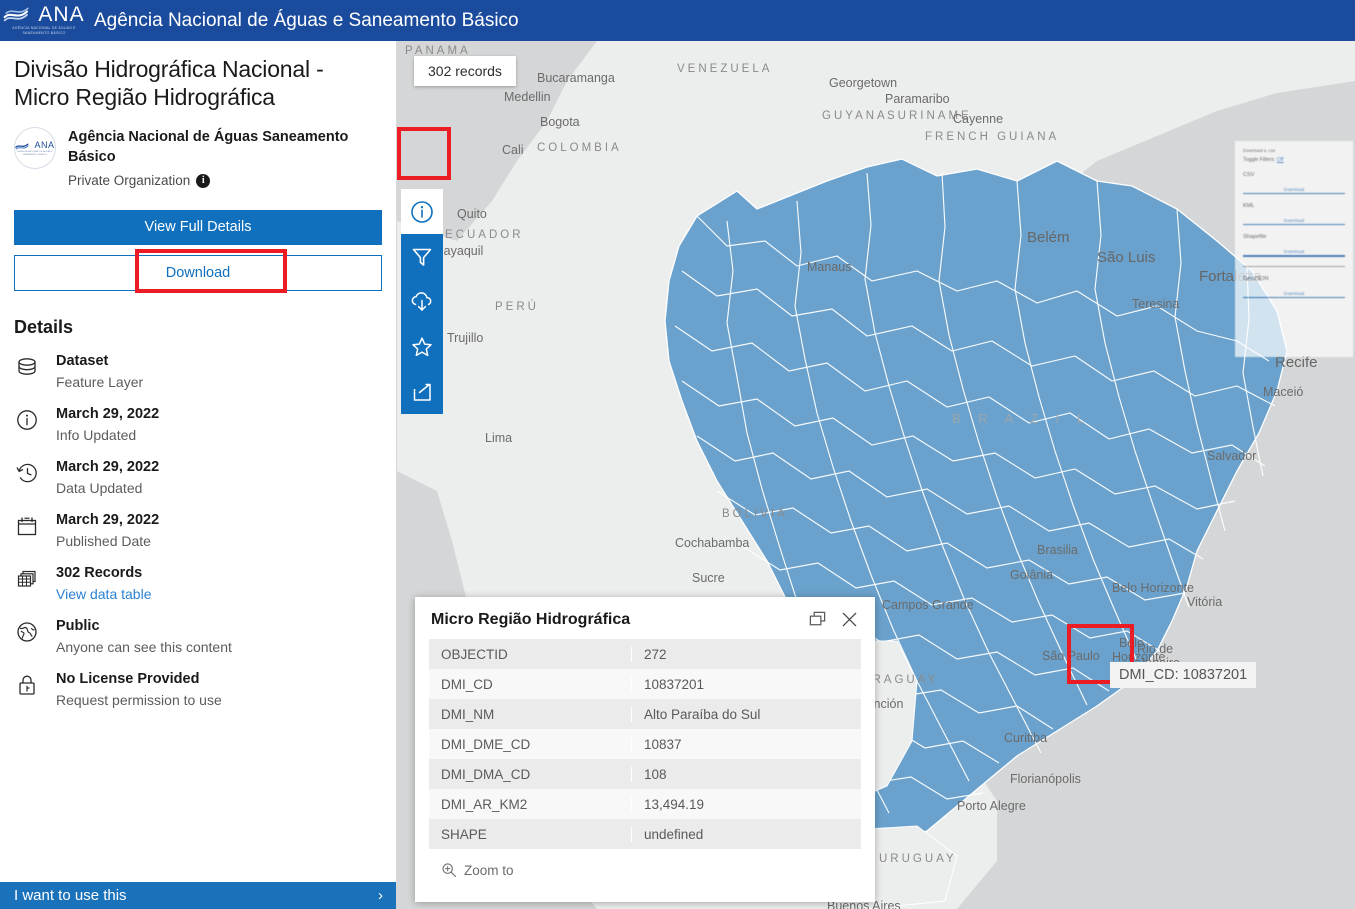  I want to click on view-full-details-button: View Full Details, so click(198, 227).